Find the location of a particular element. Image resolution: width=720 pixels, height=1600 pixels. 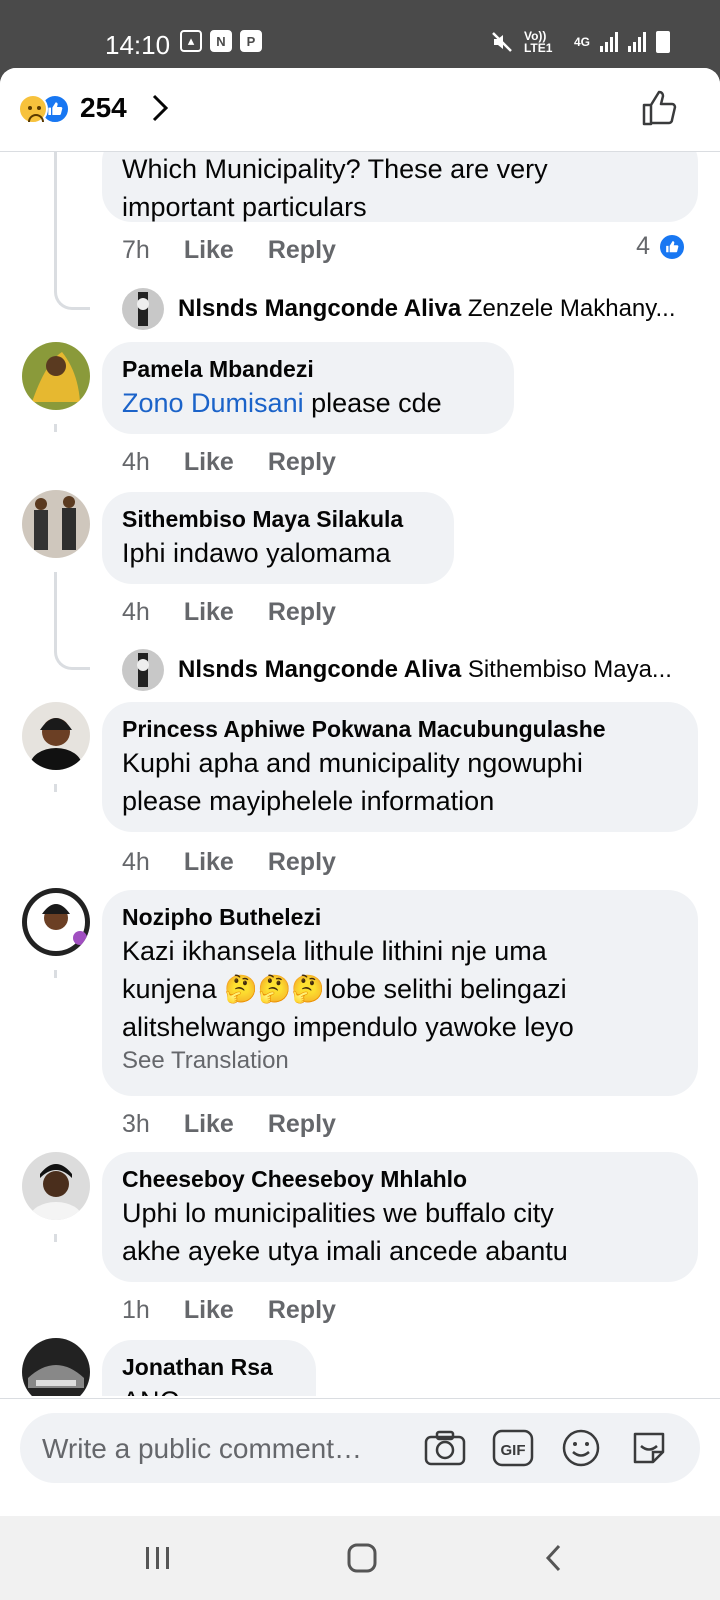

gif-icon: GIF is located at coordinates (513, 1448).